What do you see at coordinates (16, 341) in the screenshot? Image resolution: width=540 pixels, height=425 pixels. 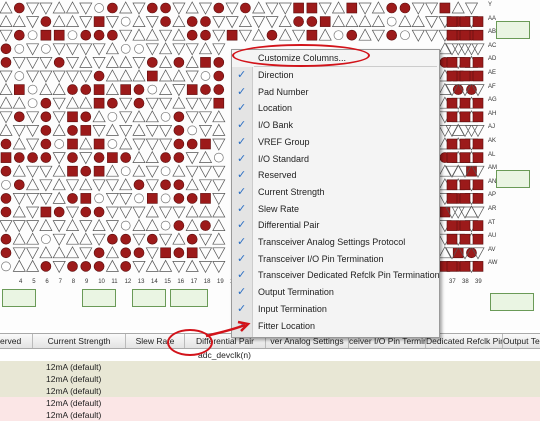 I see `column-header-reserved: erved` at bounding box center [16, 341].